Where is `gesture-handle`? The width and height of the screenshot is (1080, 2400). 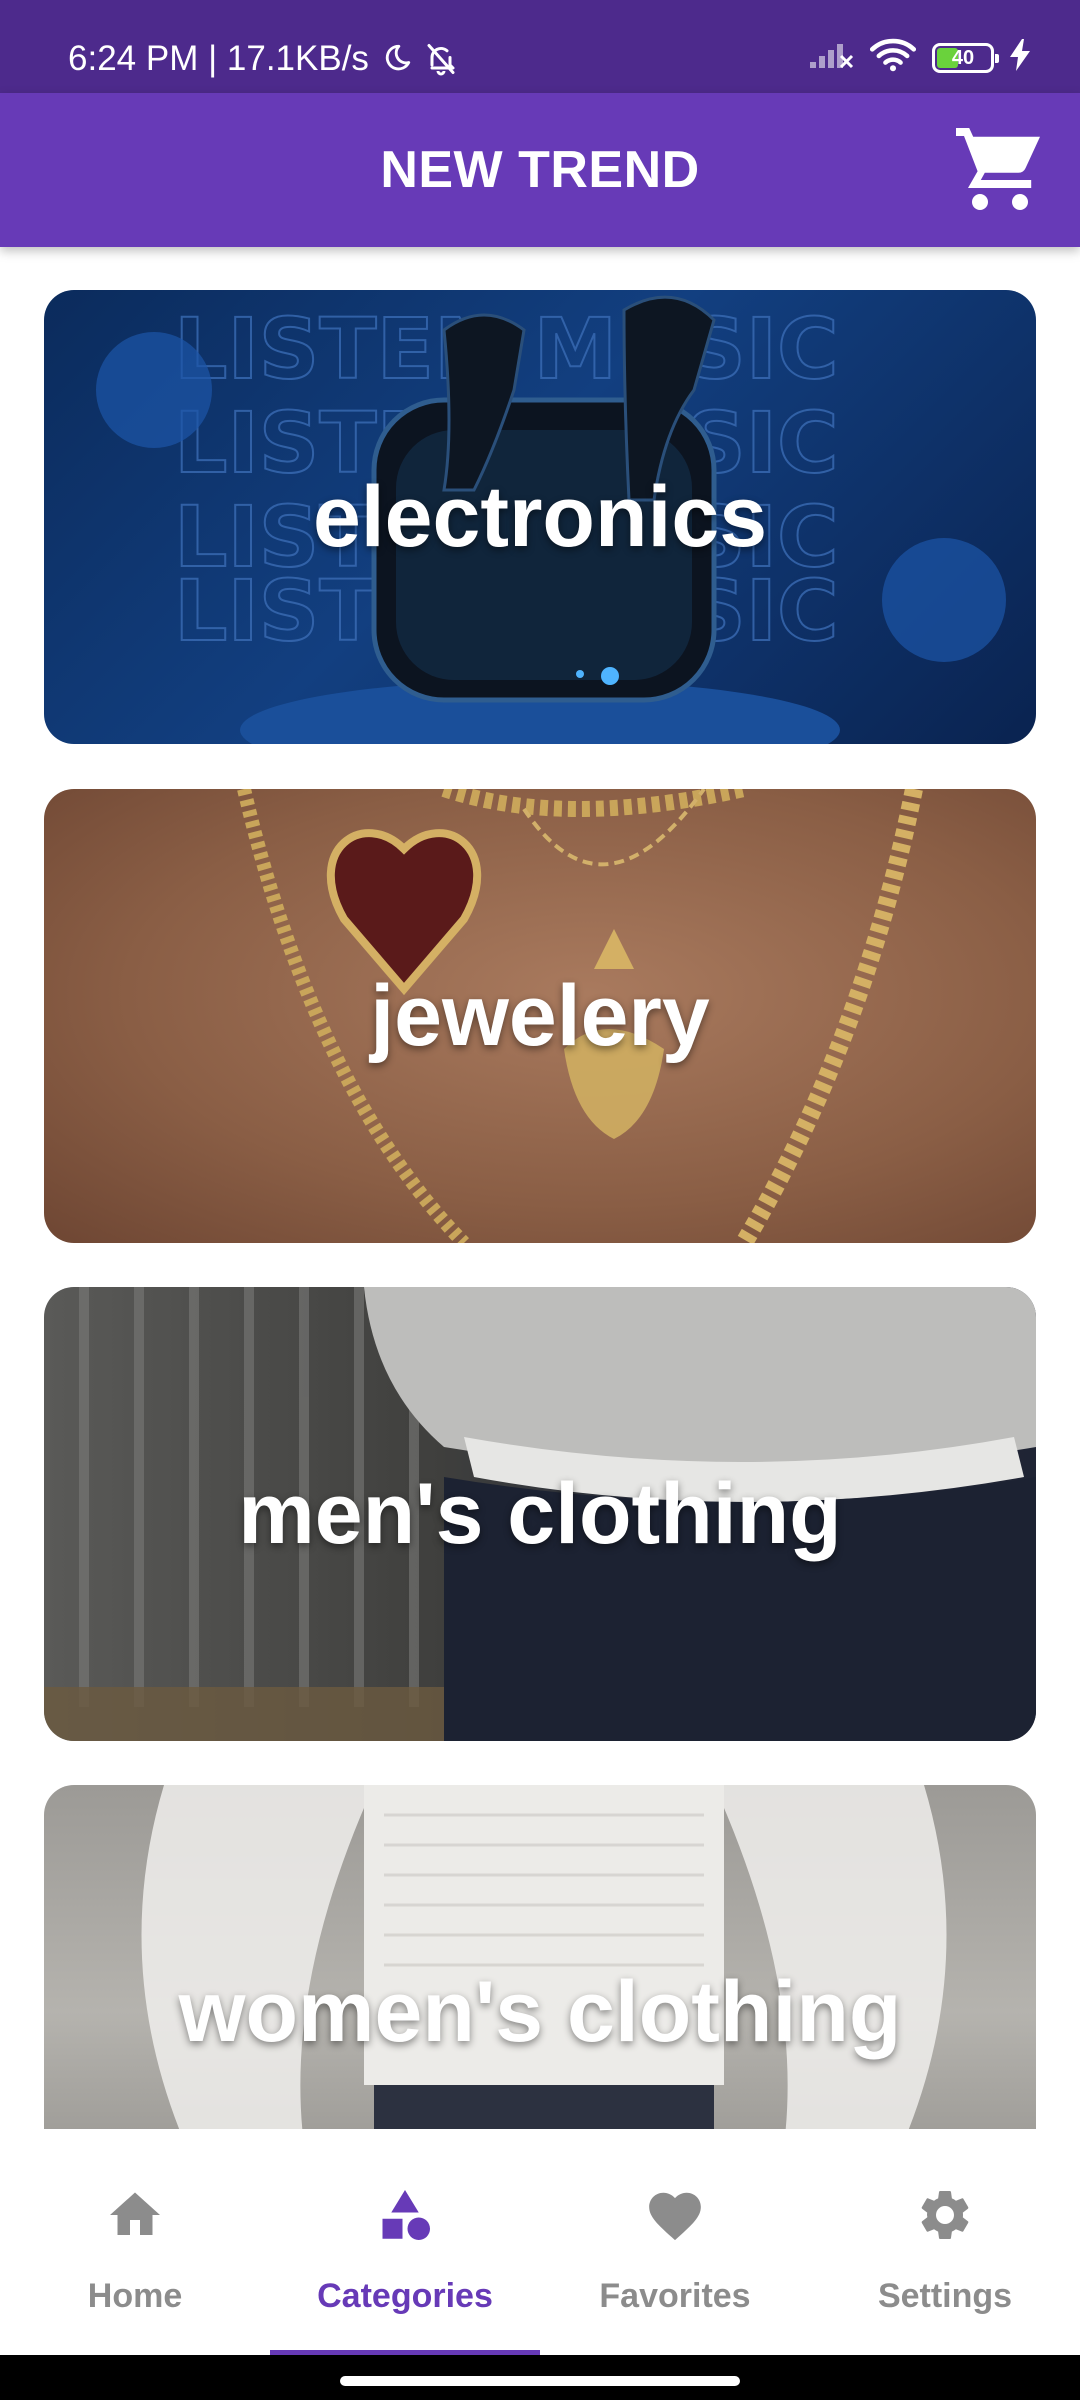
gesture-handle is located at coordinates (540, 2381).